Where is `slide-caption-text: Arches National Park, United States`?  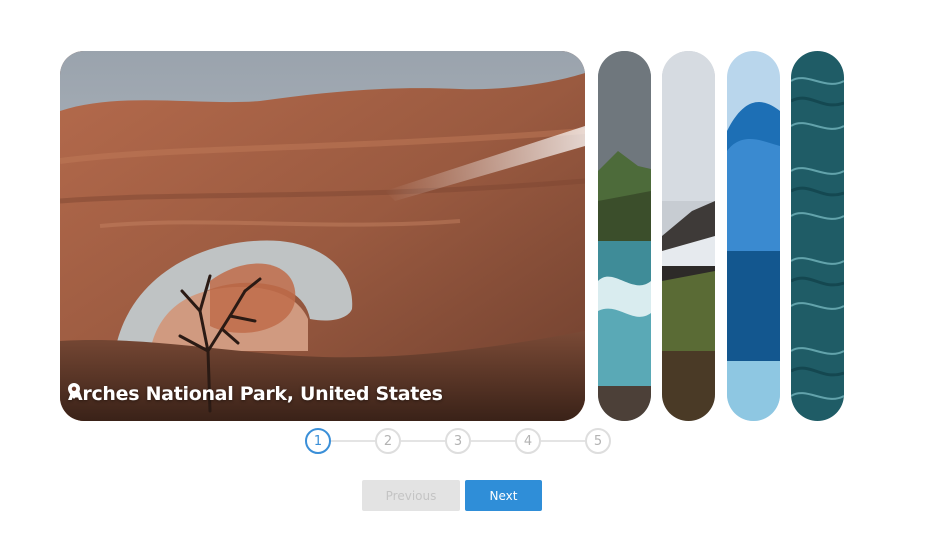 slide-caption-text: Arches National Park, United States is located at coordinates (255, 394).